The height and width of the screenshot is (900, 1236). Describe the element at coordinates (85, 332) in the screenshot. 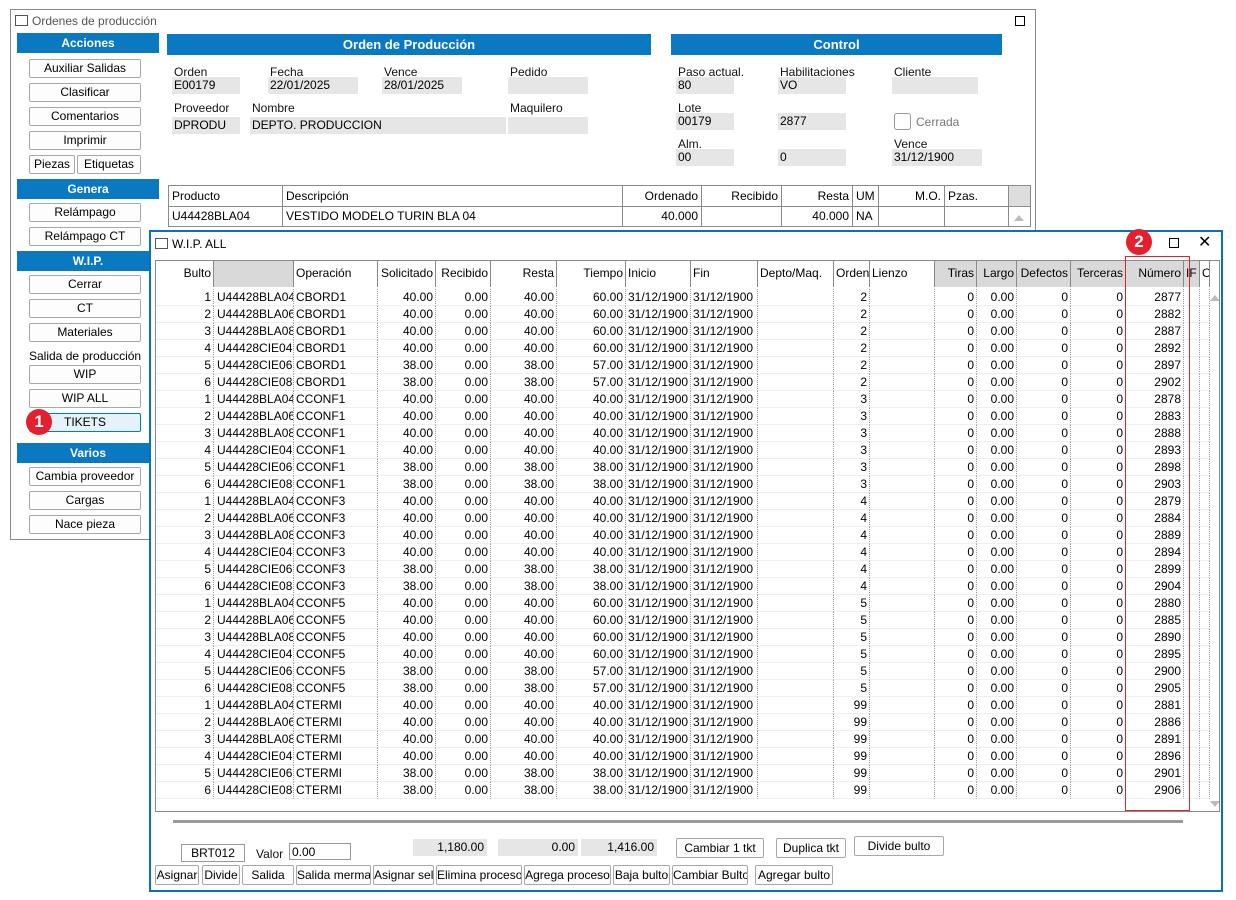

I see `materiales-button: Materiales` at that location.